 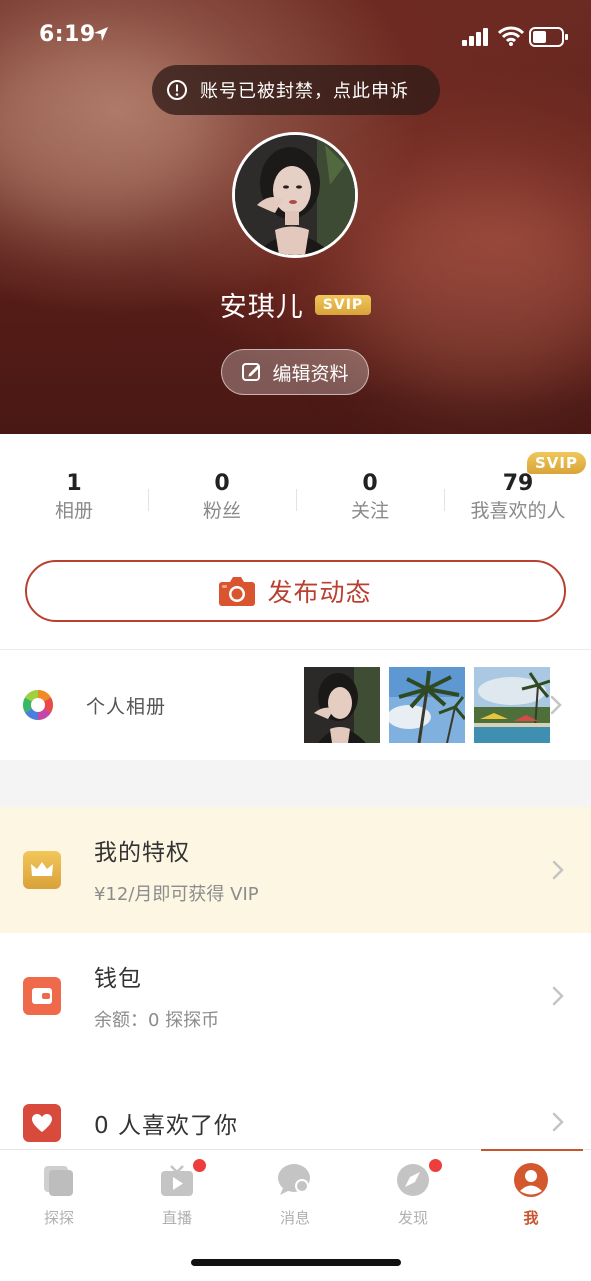 I want to click on compass-icon, so click(x=413, y=1180).